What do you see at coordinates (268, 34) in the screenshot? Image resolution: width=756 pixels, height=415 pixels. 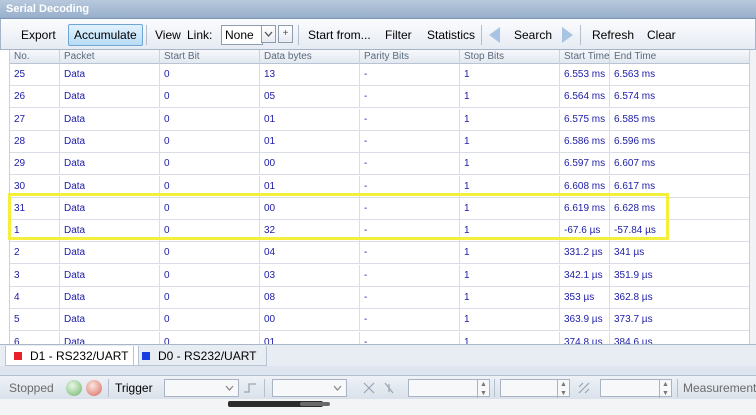 I see `chevron-down-icon` at bounding box center [268, 34].